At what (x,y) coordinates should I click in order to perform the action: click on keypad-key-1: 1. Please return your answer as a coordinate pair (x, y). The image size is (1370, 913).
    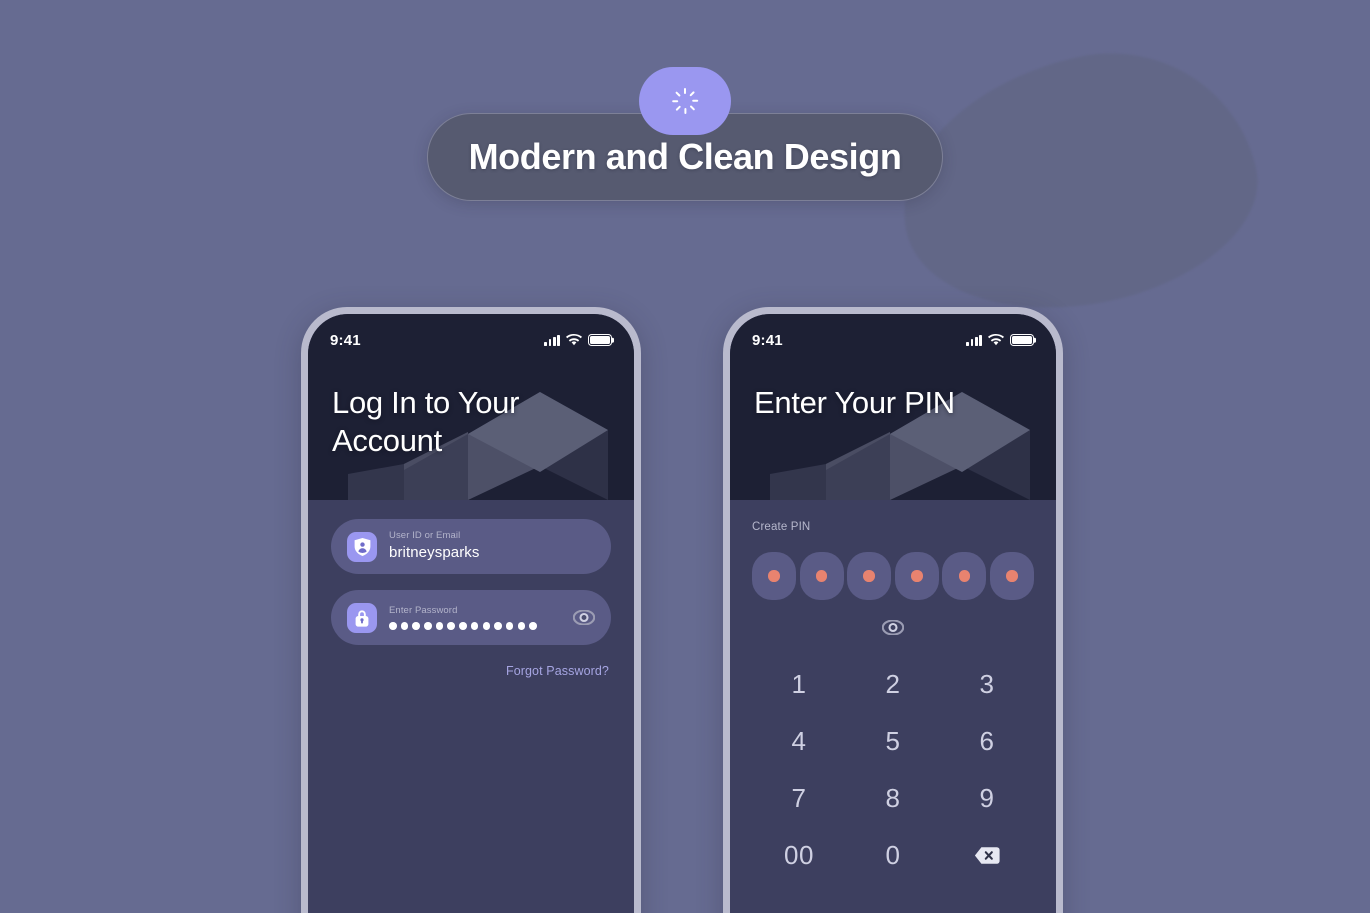
    Looking at the image, I should click on (799, 684).